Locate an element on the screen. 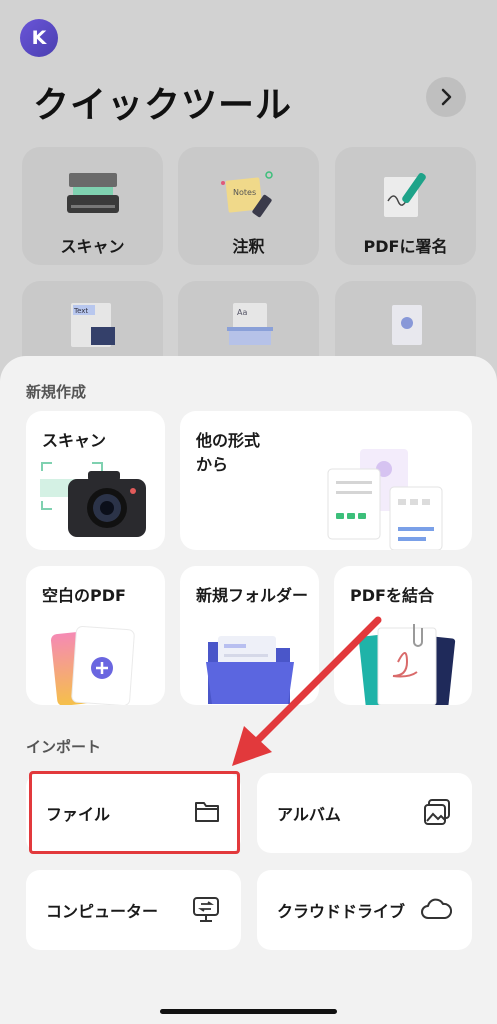 The width and height of the screenshot is (497, 1024). blank-pdf-icon is located at coordinates (92, 665).